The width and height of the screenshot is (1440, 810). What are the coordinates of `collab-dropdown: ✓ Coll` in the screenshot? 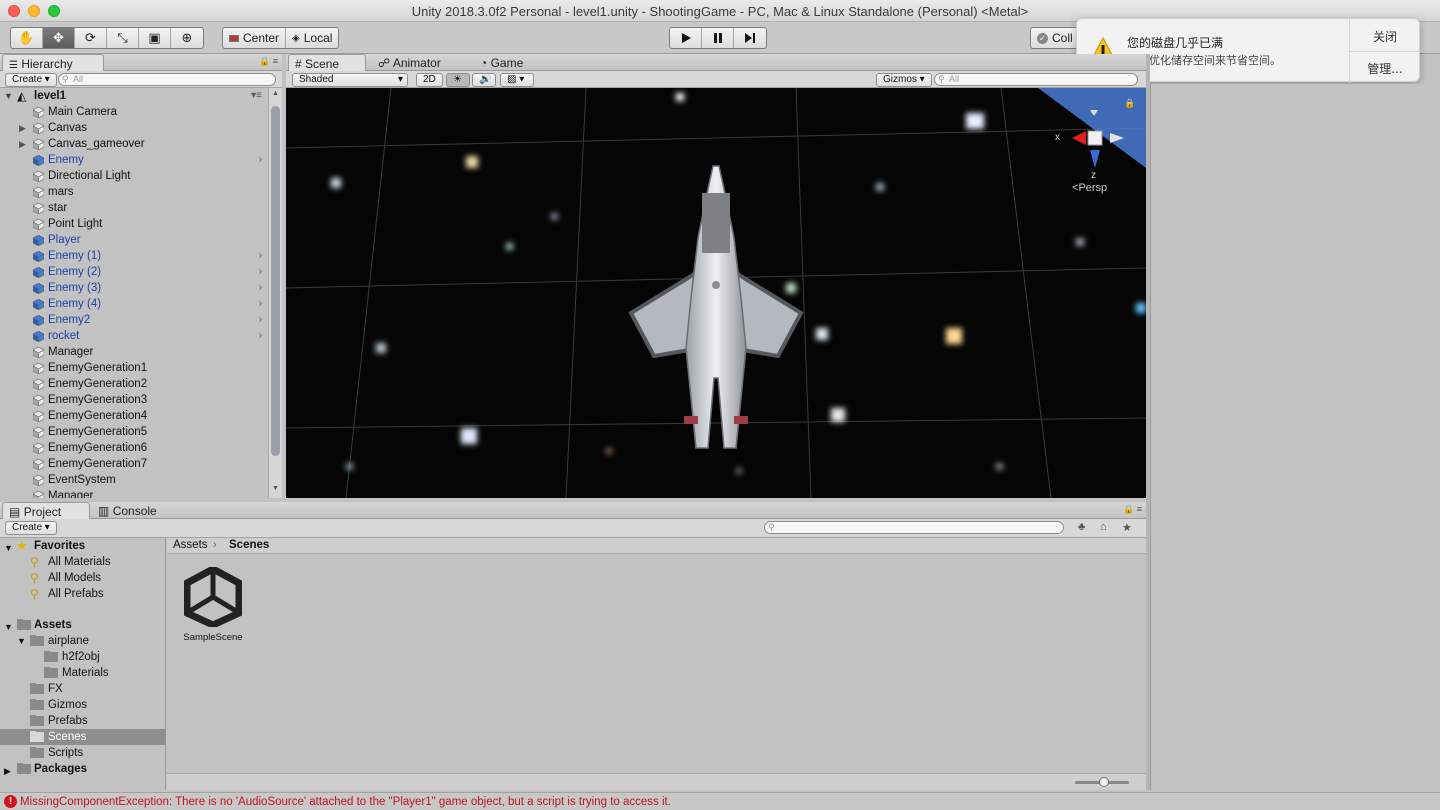 It's located at (1055, 38).